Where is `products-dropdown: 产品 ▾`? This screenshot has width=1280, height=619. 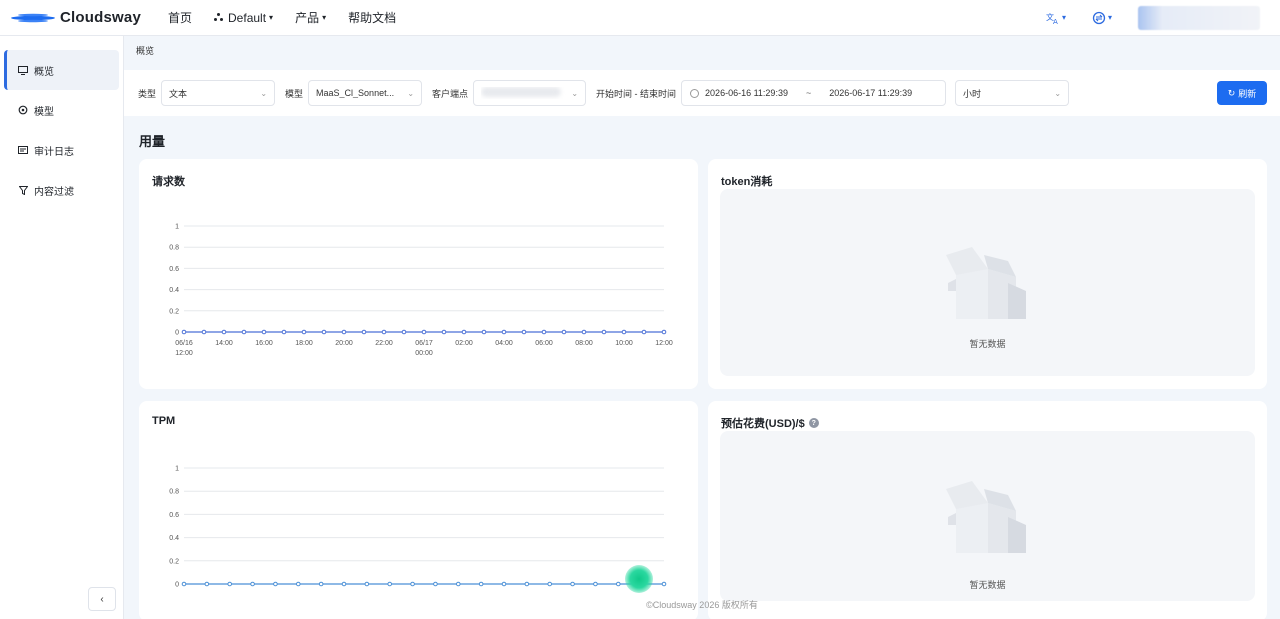
products-dropdown: 产品 ▾ is located at coordinates (310, 17).